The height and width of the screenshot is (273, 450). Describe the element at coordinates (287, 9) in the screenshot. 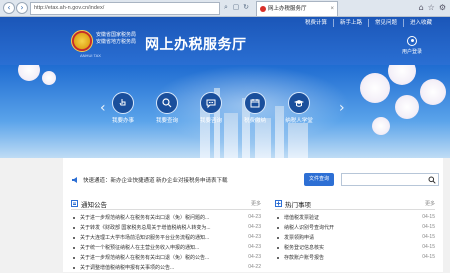

I see `tab-title: 网上办税服务厅` at that location.